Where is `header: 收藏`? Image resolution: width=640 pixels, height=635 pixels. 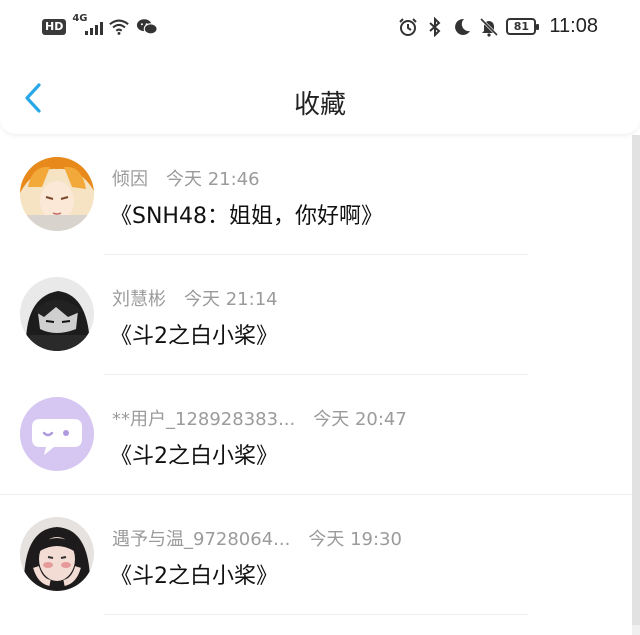
header: 收藏 is located at coordinates (320, 95).